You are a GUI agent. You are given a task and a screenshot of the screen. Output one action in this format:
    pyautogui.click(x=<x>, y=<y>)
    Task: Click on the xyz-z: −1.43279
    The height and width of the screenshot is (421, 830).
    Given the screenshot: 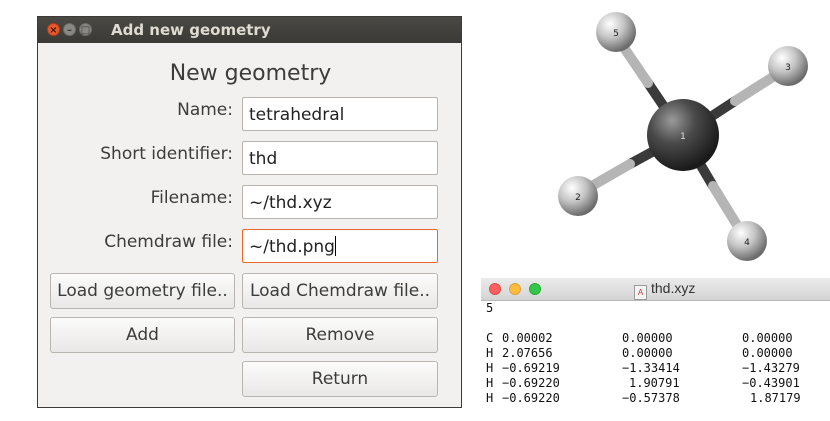 What is the action you would take?
    pyautogui.click(x=771, y=368)
    